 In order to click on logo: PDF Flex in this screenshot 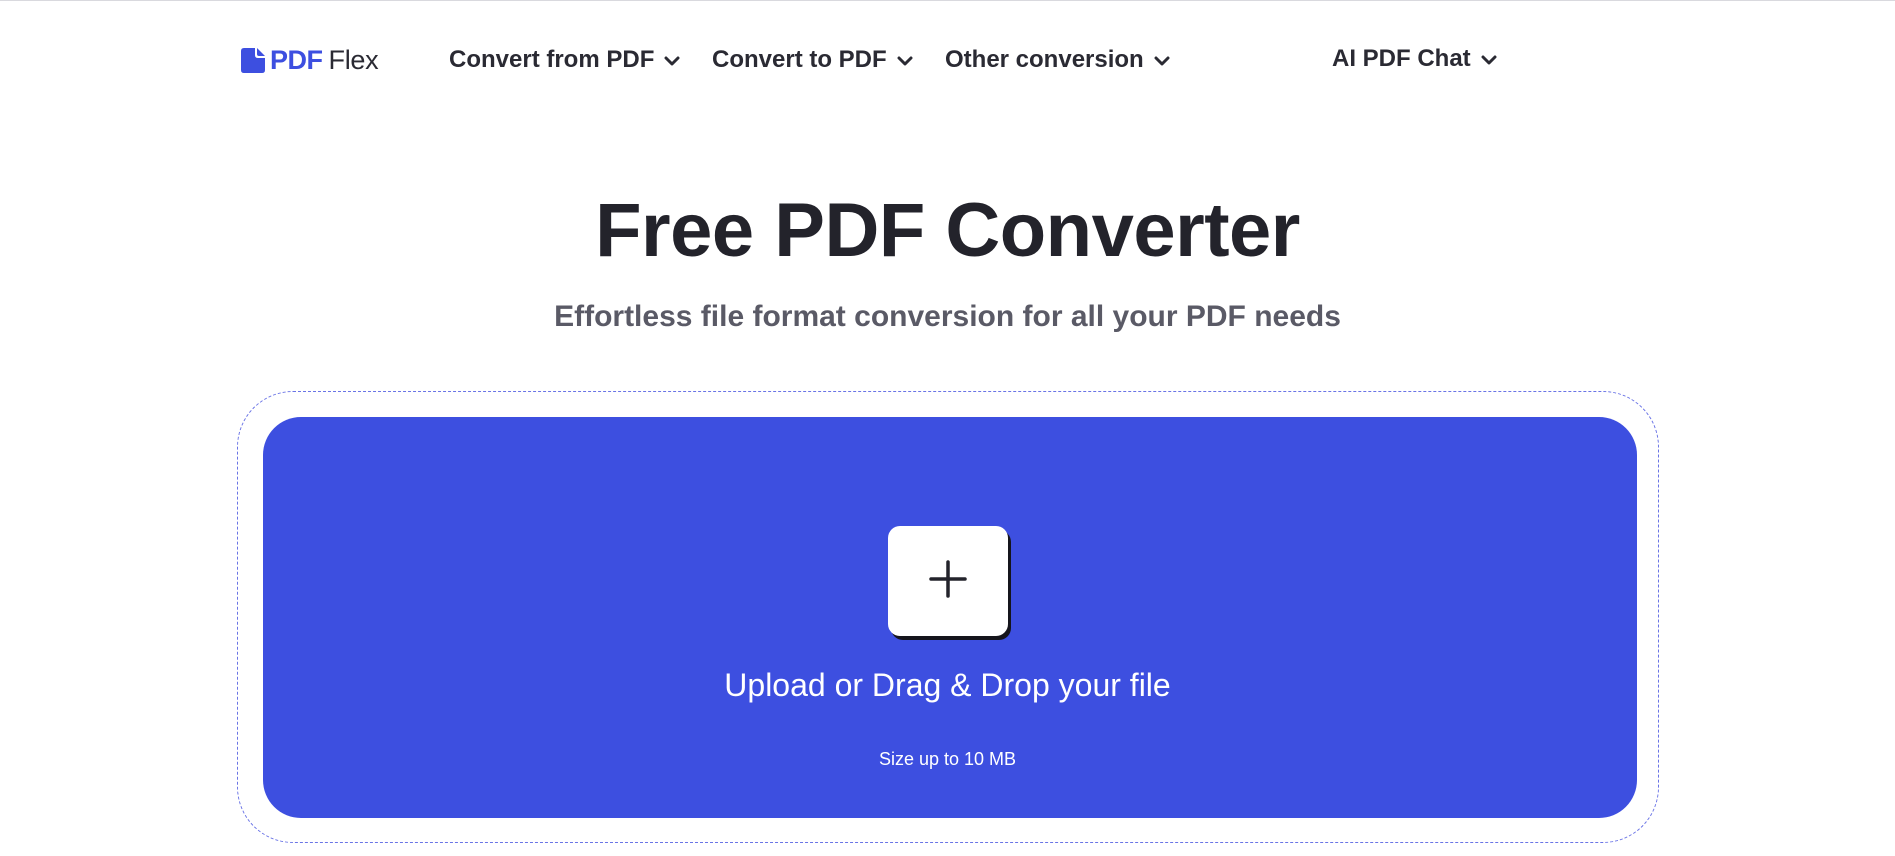, I will do `click(309, 59)`.